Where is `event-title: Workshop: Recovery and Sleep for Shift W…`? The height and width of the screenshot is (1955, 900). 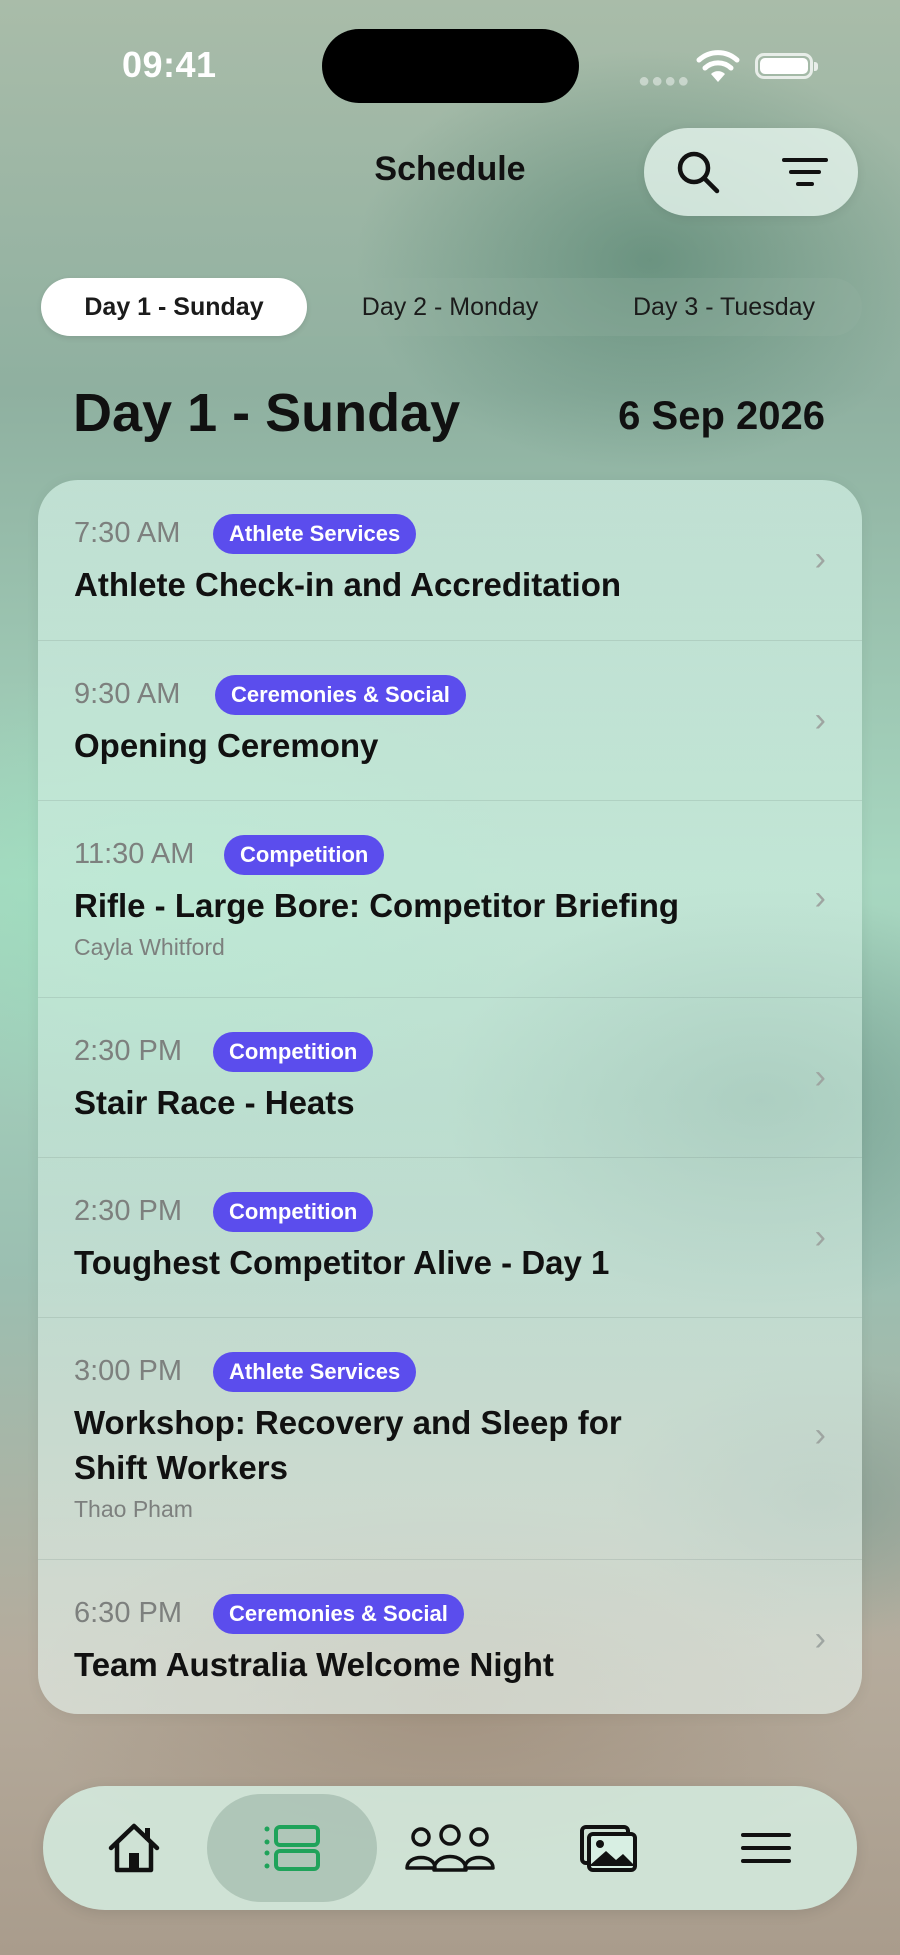
event-title: Workshop: Recovery and Sleep for Shift W… is located at coordinates (348, 1445).